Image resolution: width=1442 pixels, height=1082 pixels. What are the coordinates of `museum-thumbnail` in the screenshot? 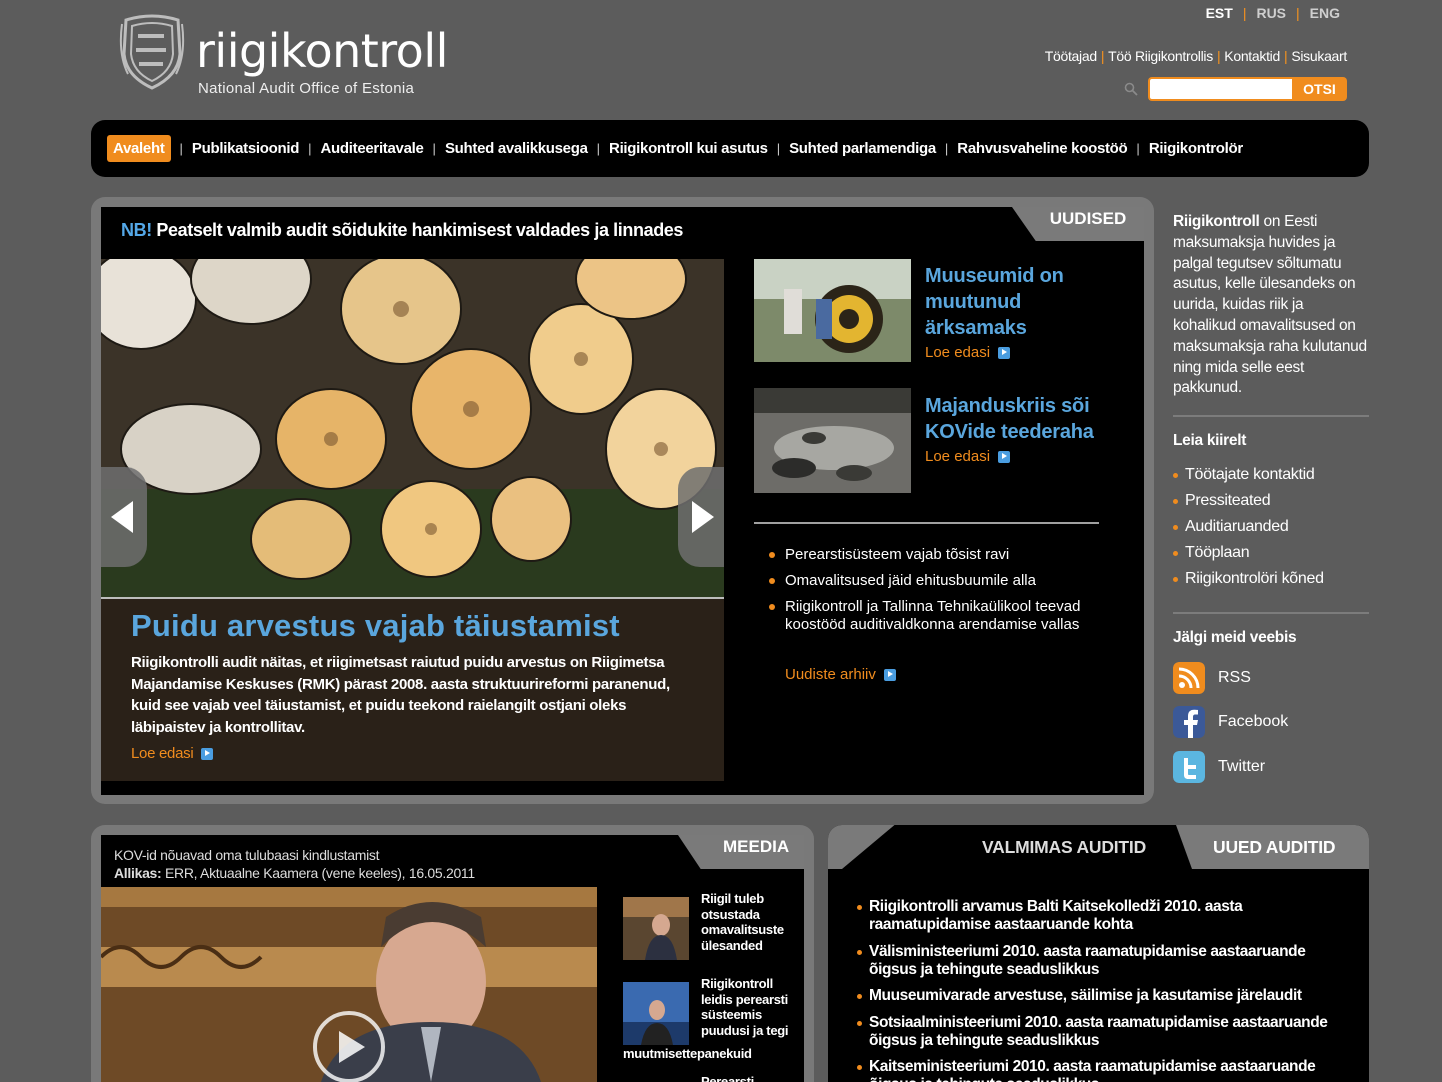 It's located at (832, 310).